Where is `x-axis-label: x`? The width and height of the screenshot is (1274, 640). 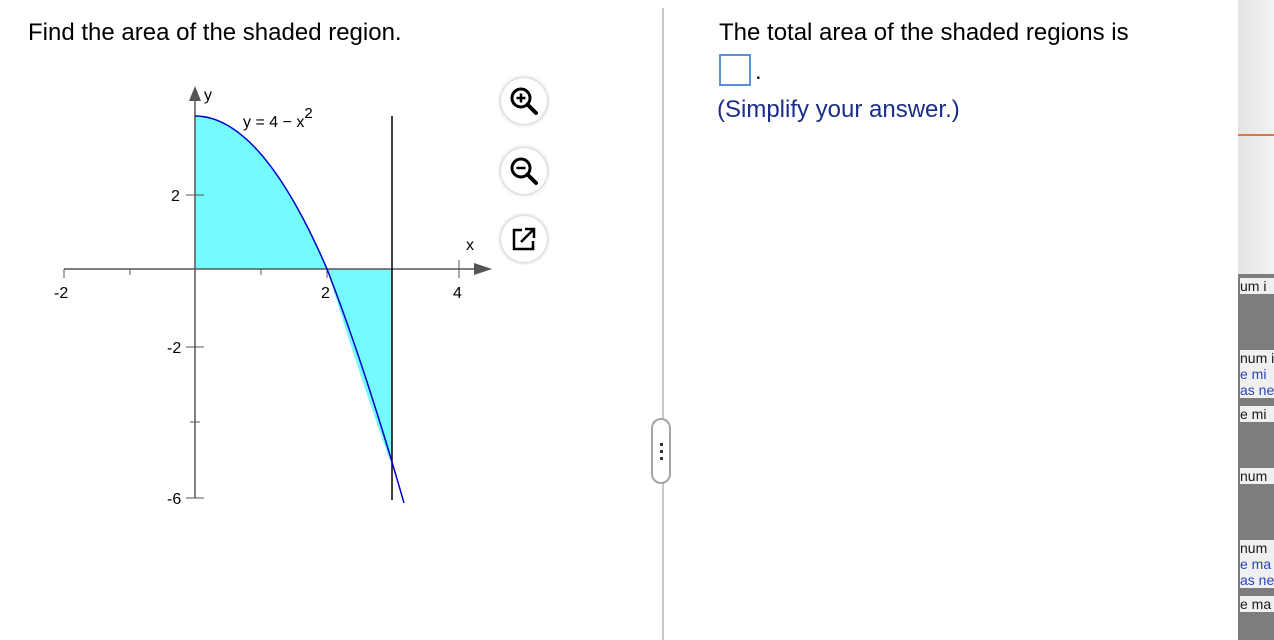 x-axis-label: x is located at coordinates (470, 245).